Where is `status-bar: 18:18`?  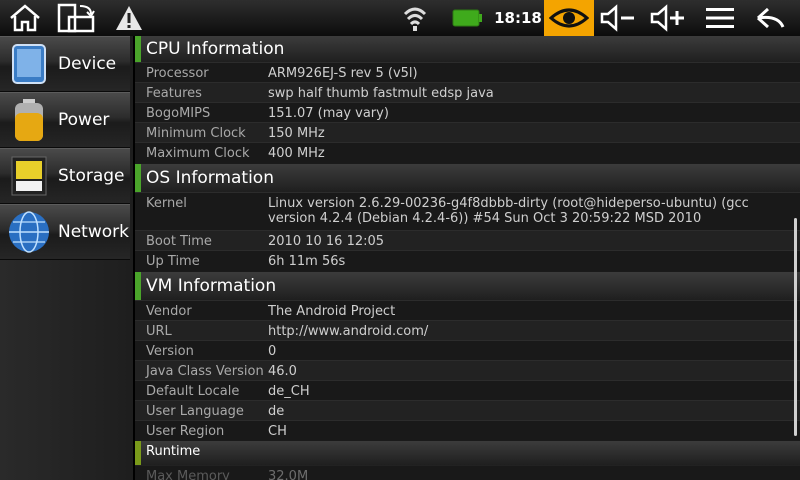 status-bar: 18:18 is located at coordinates (400, 18).